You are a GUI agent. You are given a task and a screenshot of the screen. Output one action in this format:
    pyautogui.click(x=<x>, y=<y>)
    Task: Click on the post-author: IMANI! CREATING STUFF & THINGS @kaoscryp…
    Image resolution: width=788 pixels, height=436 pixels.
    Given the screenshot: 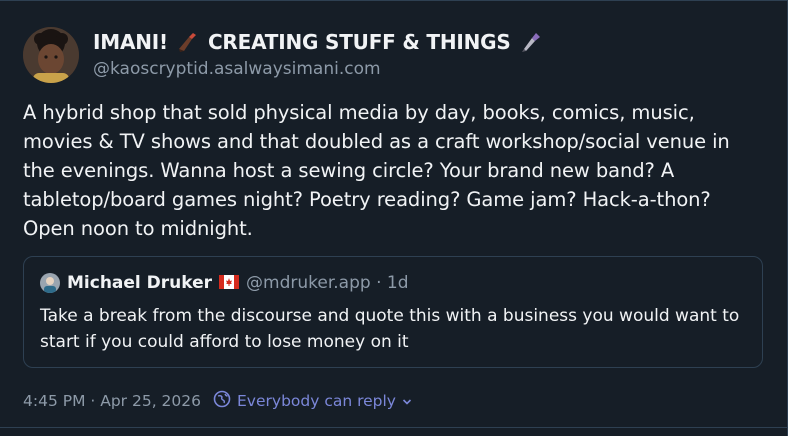 What is the action you would take?
    pyautogui.click(x=318, y=54)
    